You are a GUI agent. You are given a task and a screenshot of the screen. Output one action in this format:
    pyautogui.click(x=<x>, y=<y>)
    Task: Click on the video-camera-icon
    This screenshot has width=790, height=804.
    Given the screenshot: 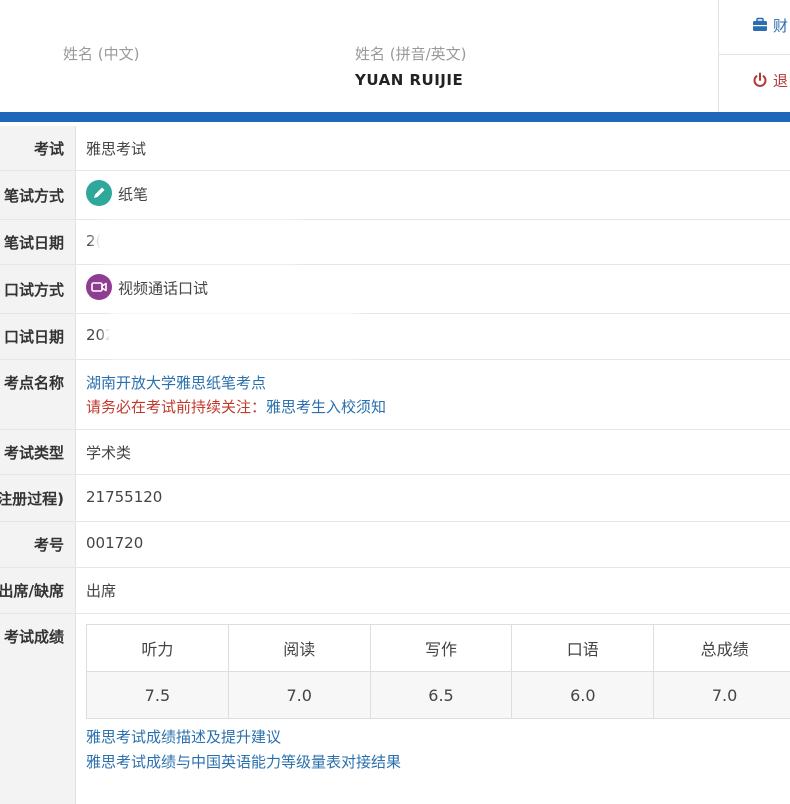 What is the action you would take?
    pyautogui.click(x=99, y=287)
    